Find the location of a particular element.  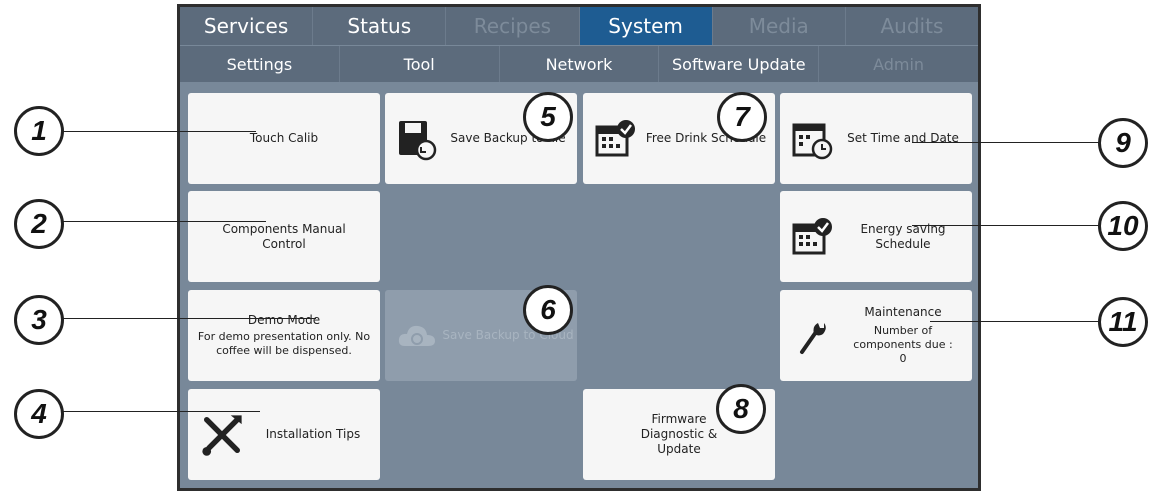

callout-4-leader is located at coordinates (158, 411).